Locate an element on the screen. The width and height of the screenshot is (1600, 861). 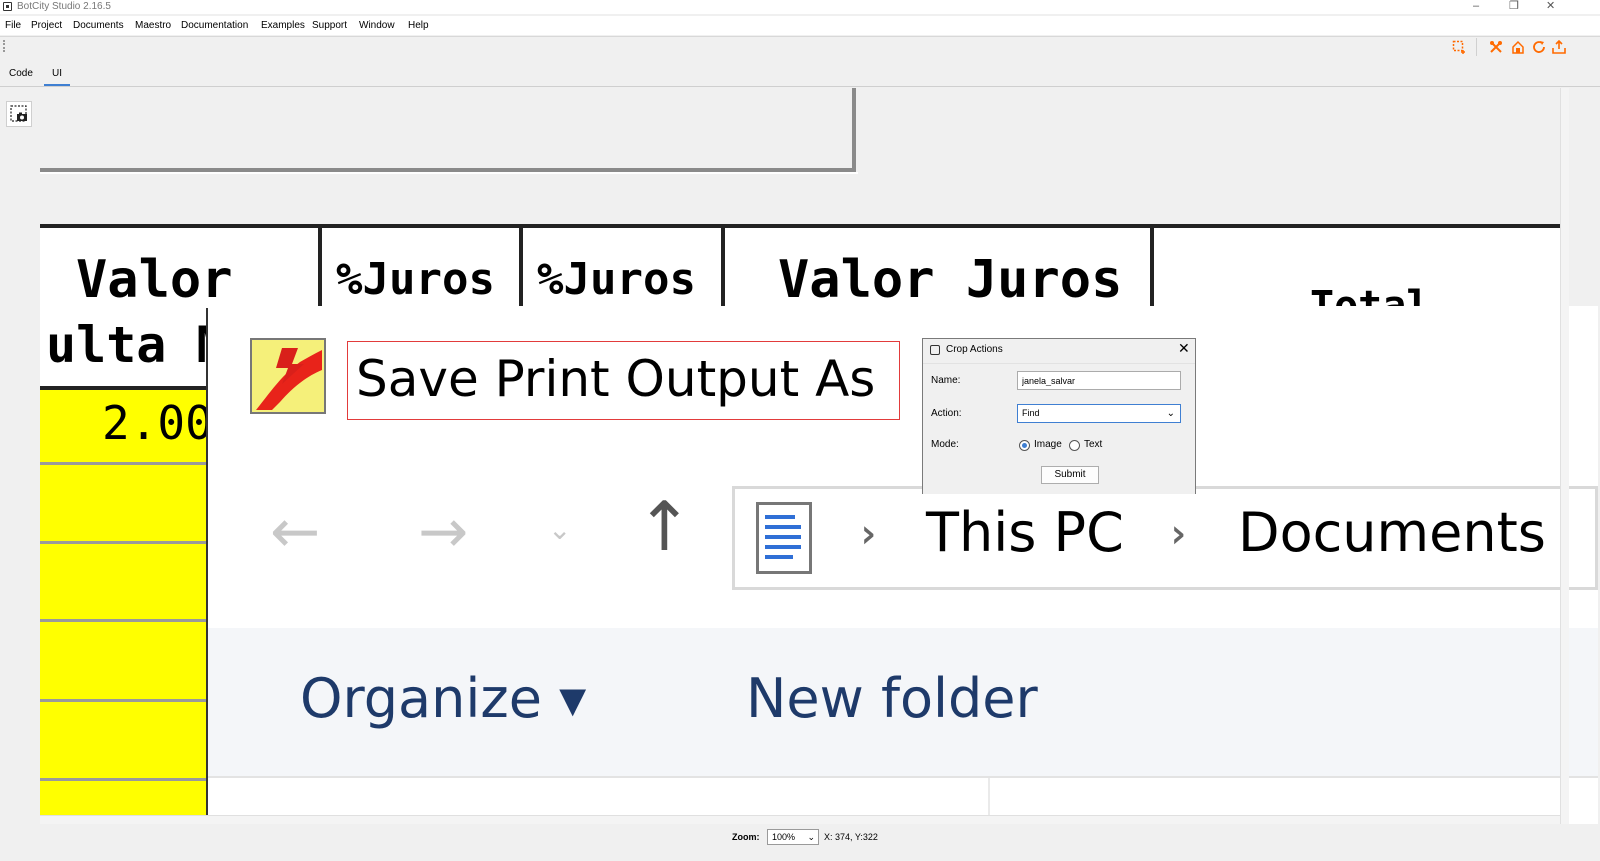
up-arrow-icon: ↑ is located at coordinates (664, 527).